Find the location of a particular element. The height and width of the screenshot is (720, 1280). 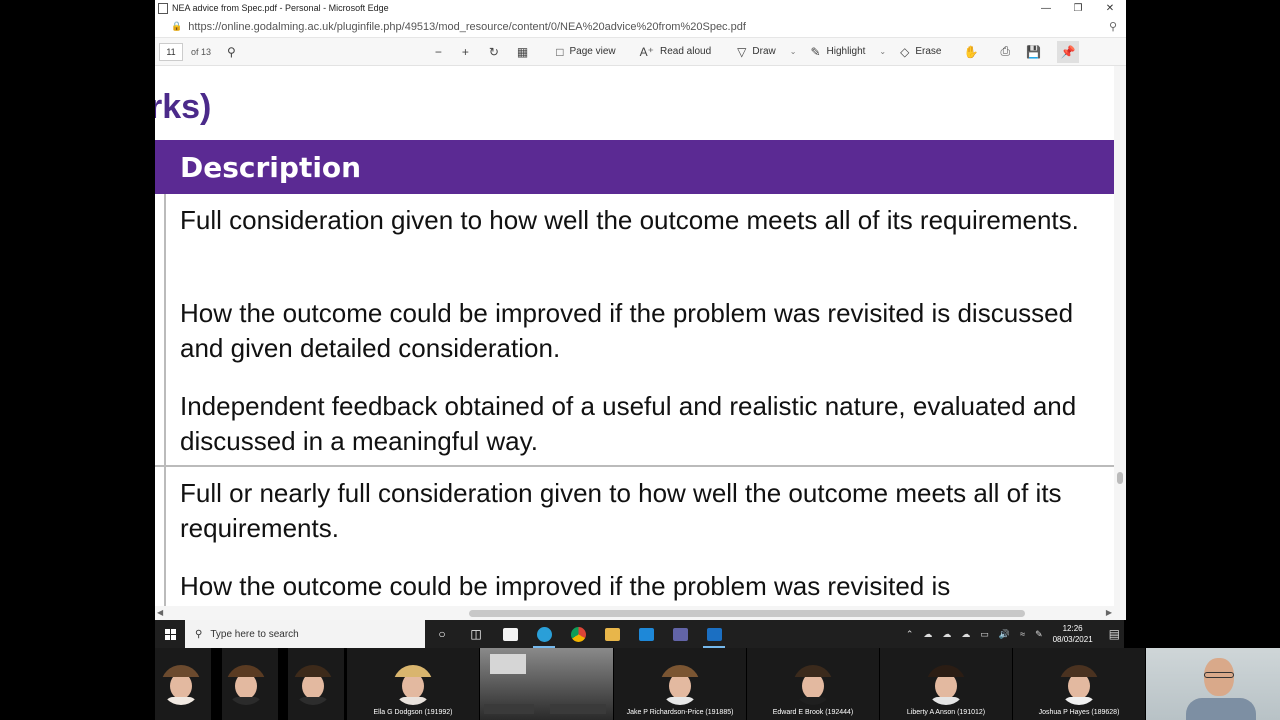

volume-icon: 🔊 is located at coordinates (1004, 634).